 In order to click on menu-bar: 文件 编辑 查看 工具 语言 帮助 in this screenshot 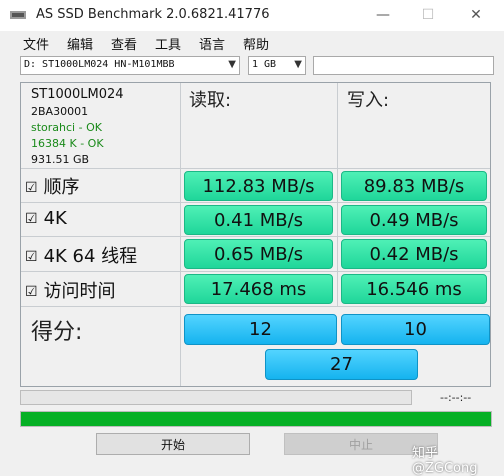, I will do `click(252, 42)`.